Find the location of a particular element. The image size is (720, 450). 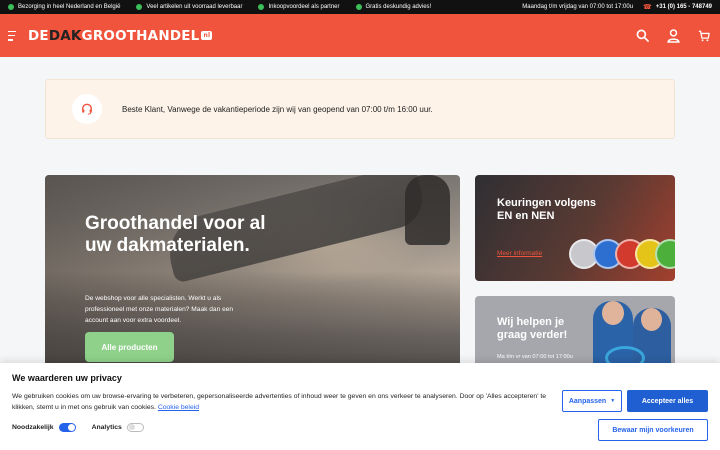

thumbs-up-icon is located at coordinates (358, 7).